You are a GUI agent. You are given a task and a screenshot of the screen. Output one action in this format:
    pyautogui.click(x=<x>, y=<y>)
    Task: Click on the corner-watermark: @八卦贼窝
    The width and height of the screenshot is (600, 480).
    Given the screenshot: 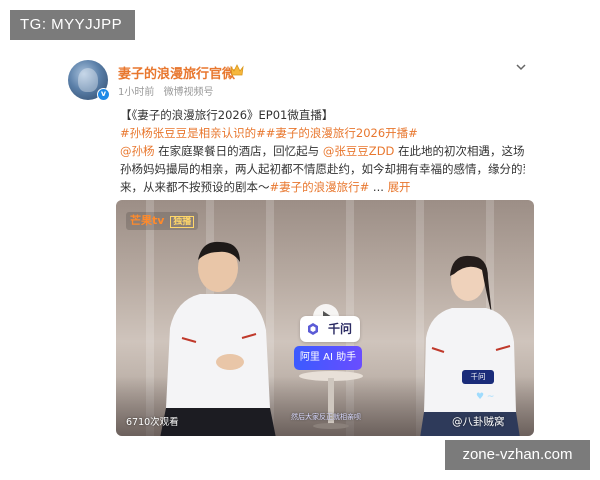 What is the action you would take?
    pyautogui.click(x=478, y=422)
    